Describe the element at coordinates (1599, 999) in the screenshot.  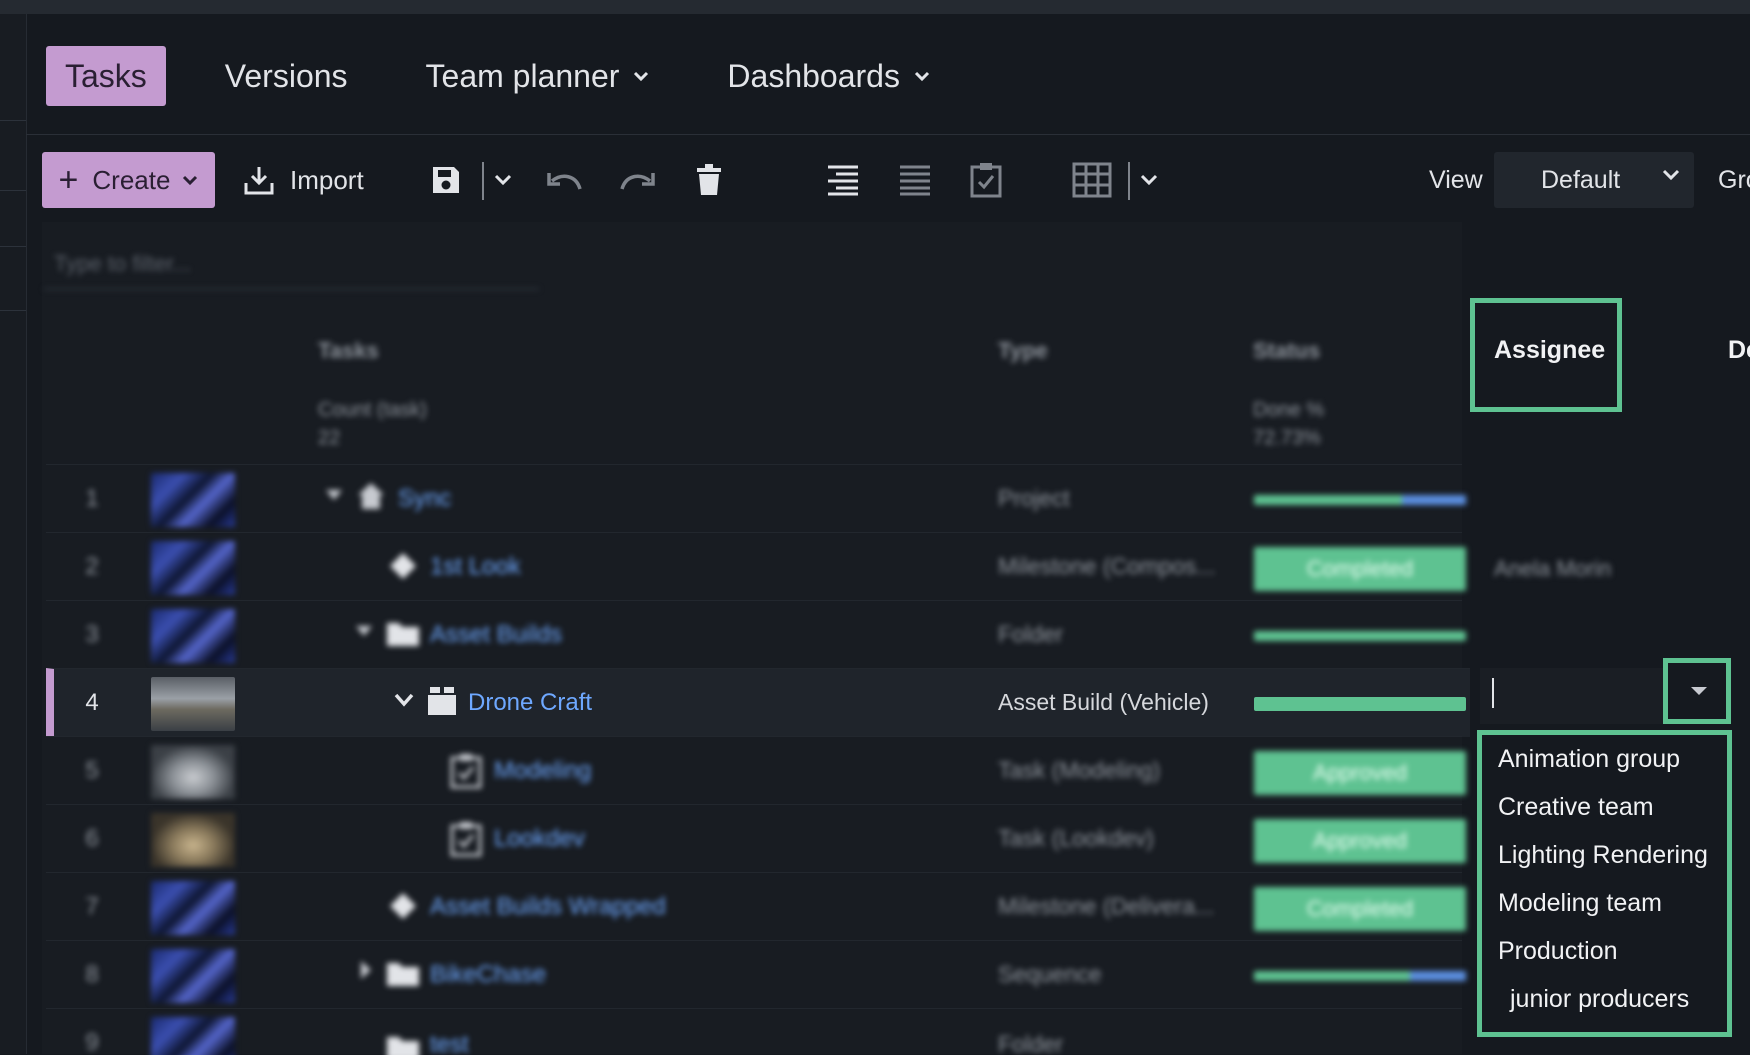
I see `dropdown-option: junior producers` at that location.